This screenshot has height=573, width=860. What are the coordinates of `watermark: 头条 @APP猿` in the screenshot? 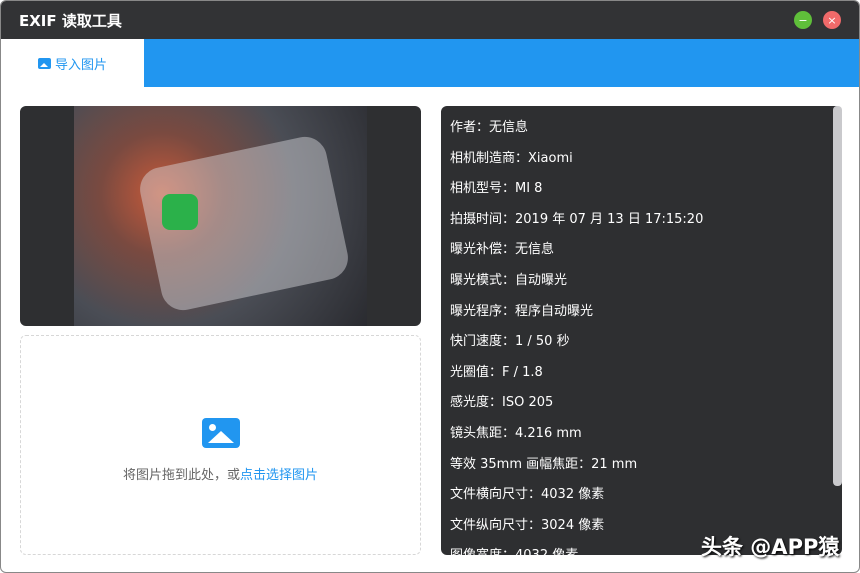 It's located at (770, 547).